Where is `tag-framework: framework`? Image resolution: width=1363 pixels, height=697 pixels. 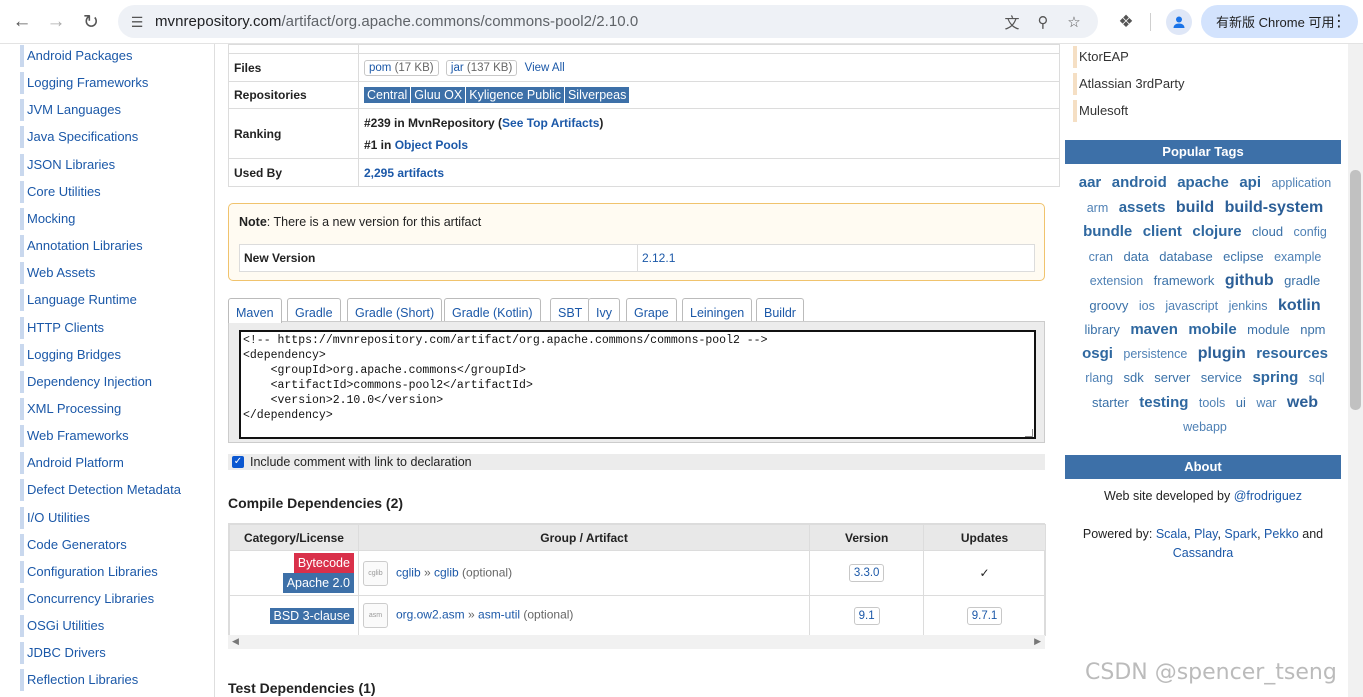
tag-framework: framework is located at coordinates (1184, 281).